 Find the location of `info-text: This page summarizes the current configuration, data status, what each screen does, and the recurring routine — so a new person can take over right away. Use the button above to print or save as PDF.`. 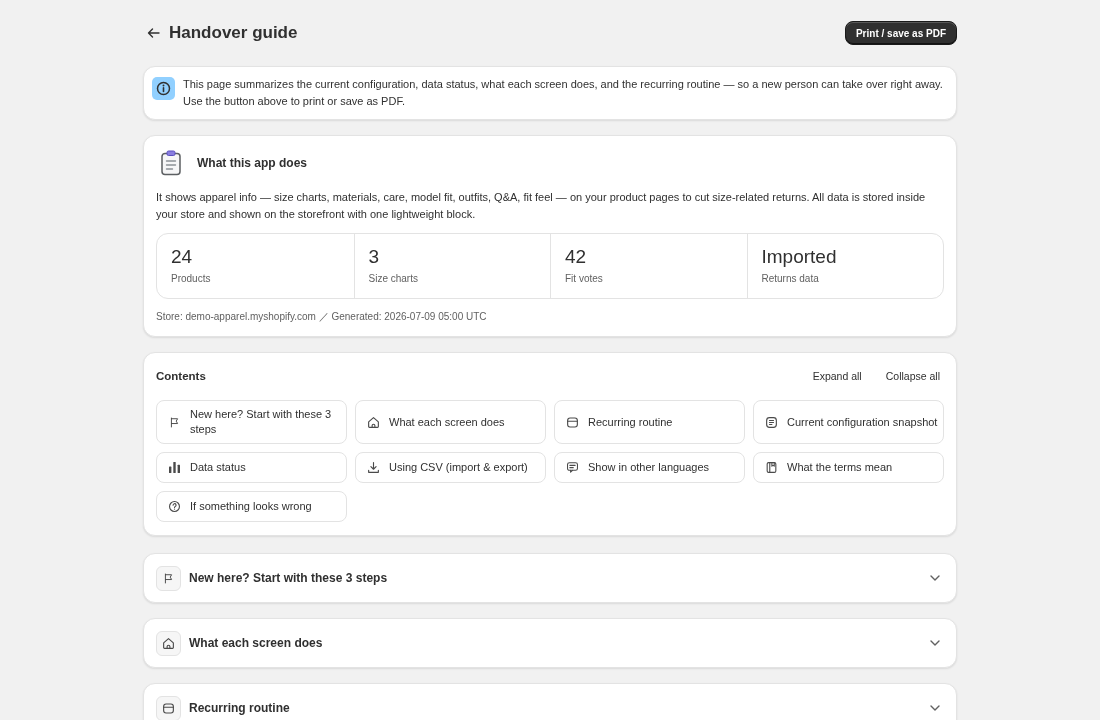

info-text: This page summarizes the current configuration, data status, what each screen does, and the recurring routine — so a new person can take over right away. Use the button above to print or save as PDF. is located at coordinates (563, 93).